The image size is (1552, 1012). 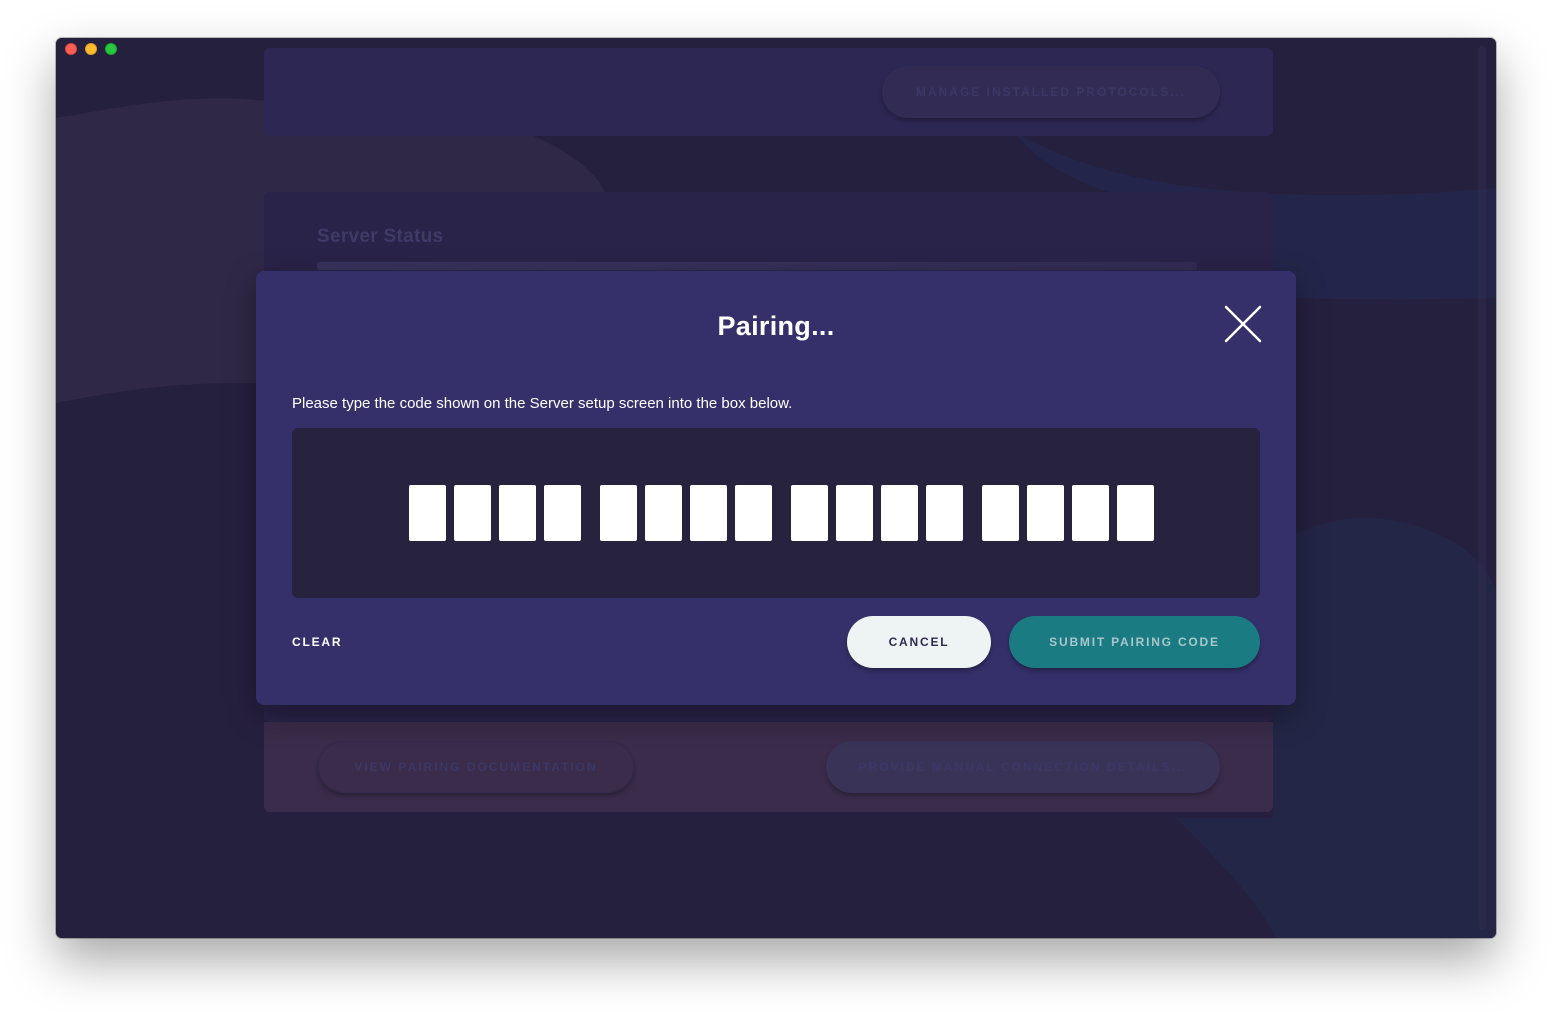 What do you see at coordinates (919, 642) in the screenshot?
I see `cancel-button: CANCEL` at bounding box center [919, 642].